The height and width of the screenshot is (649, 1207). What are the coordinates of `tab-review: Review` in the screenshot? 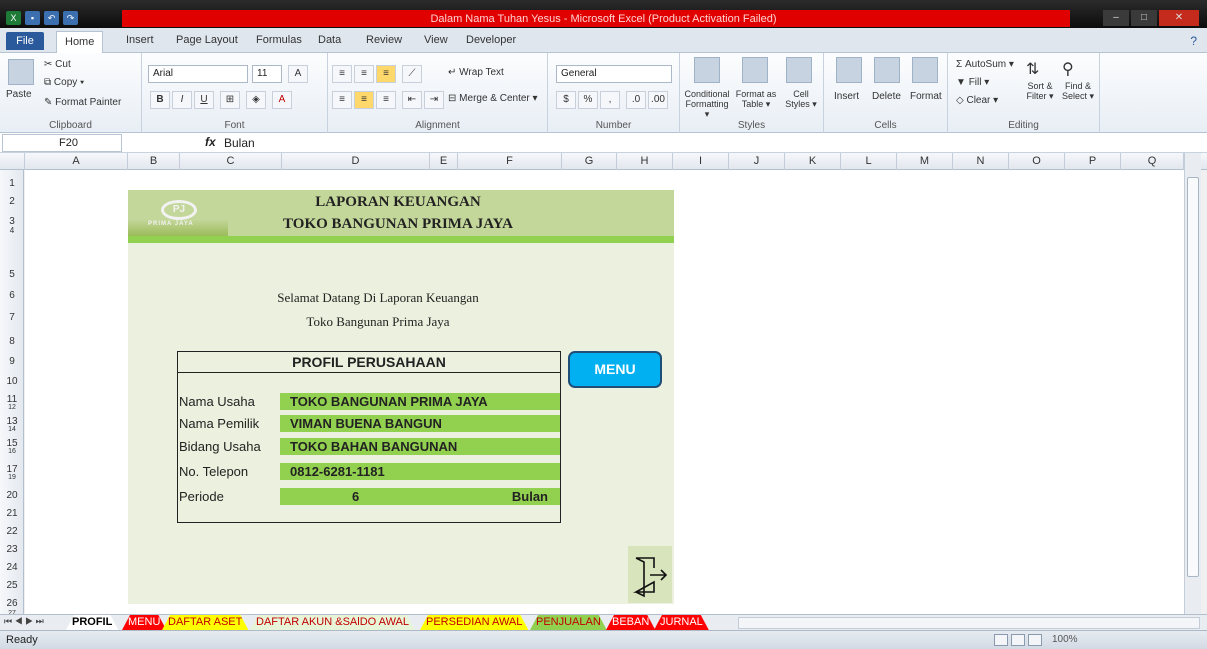 It's located at (384, 40).